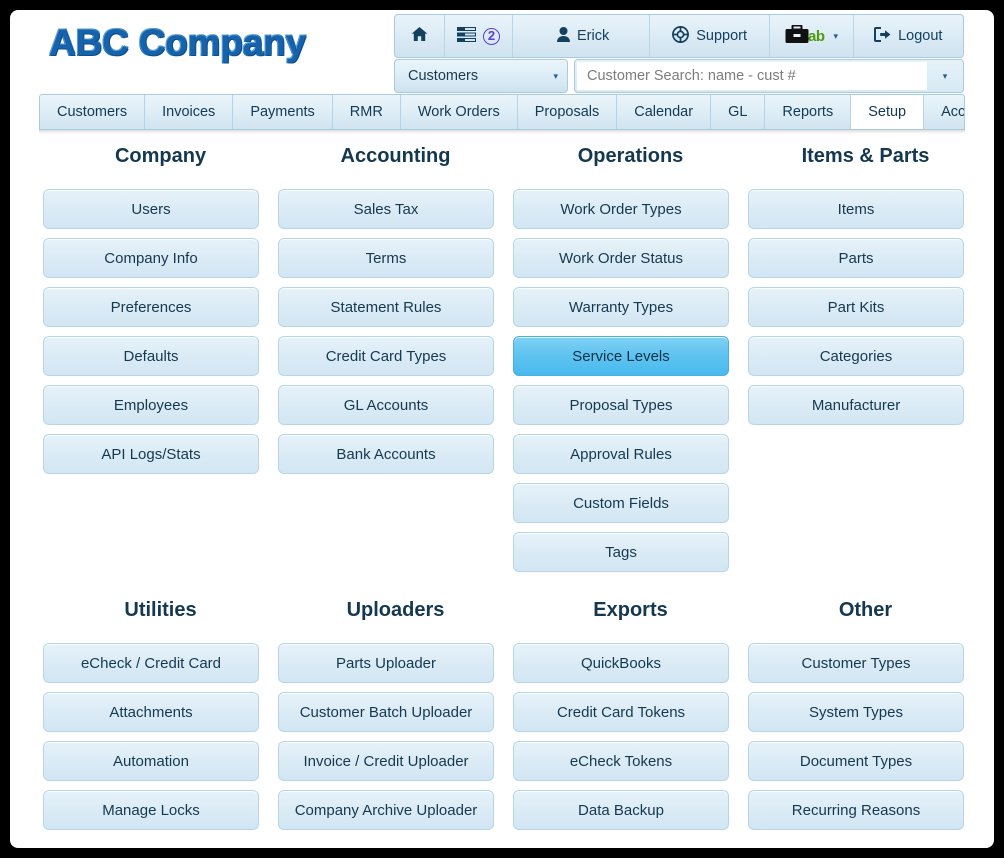  What do you see at coordinates (621, 503) in the screenshot?
I see `setup-button-custom-fields: Custom Fields` at bounding box center [621, 503].